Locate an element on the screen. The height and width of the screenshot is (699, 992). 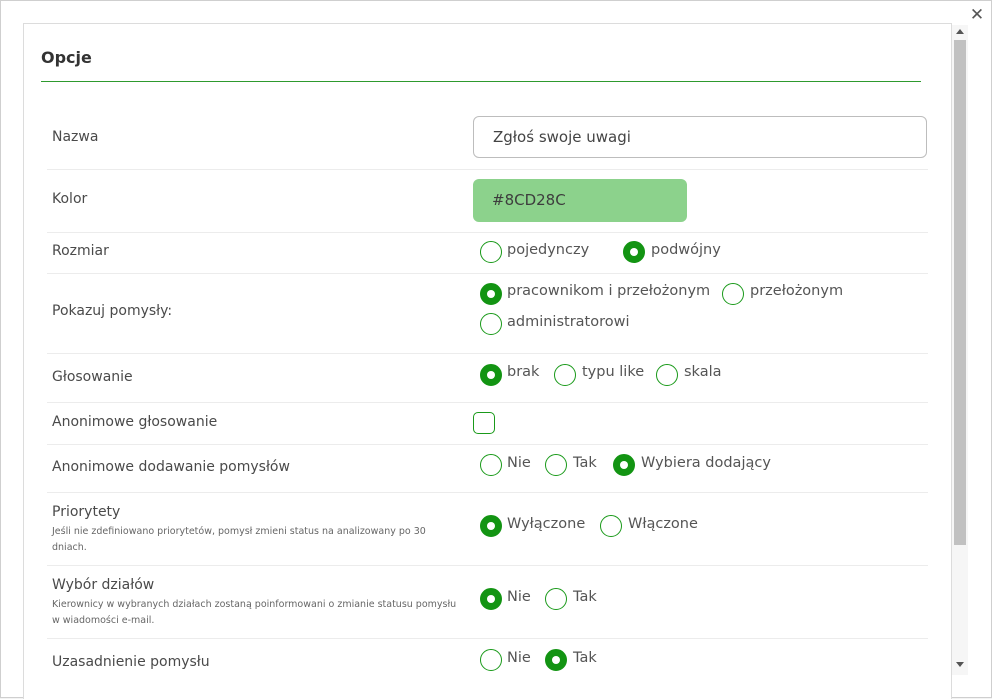
anon-adding-option-author: Wybiera dodający is located at coordinates (706, 463).